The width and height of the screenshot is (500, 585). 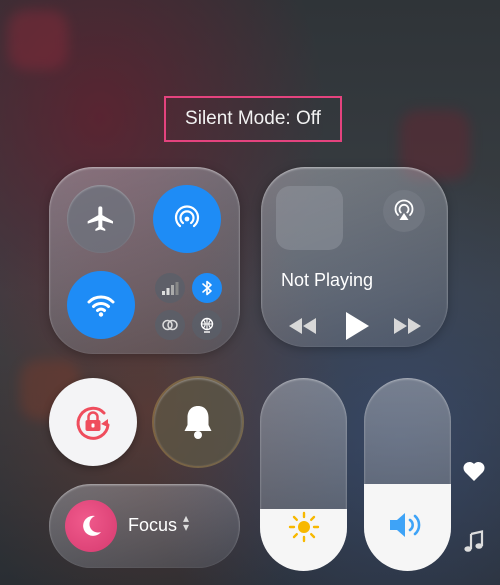 I want to click on cellular-signal-icon, so click(x=170, y=288).